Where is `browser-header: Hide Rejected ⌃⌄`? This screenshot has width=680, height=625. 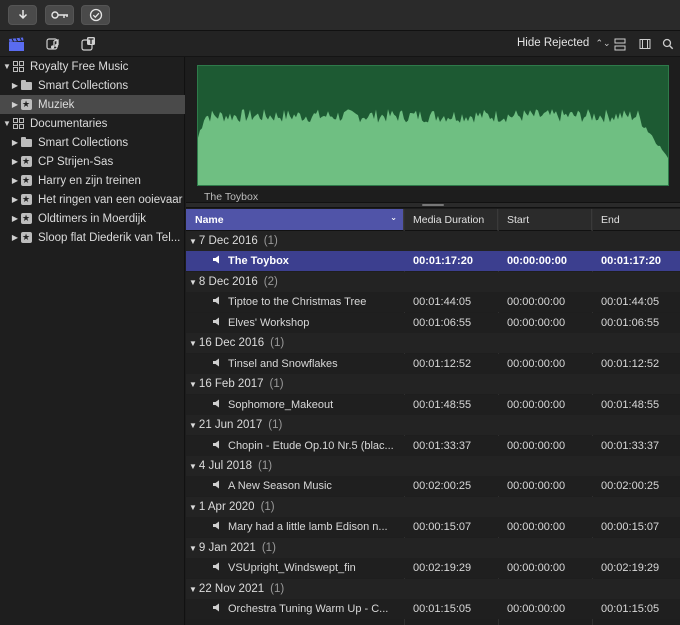 browser-header: Hide Rejected ⌃⌄ is located at coordinates (340, 44).